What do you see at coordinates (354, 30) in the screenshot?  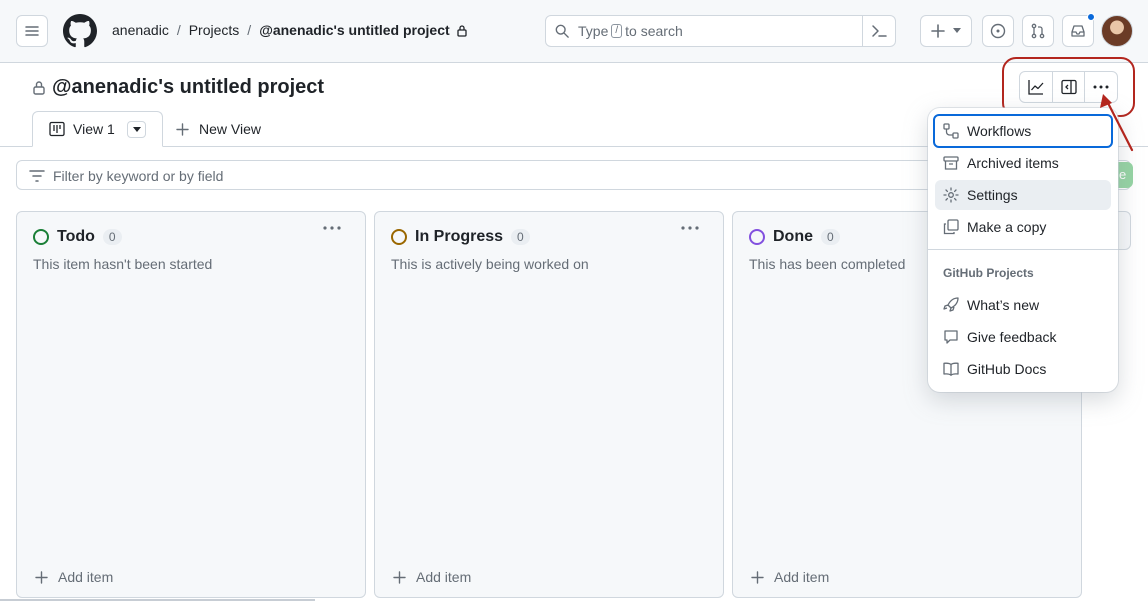 I see `breadcrumb-project: @anenadic's untitled project` at bounding box center [354, 30].